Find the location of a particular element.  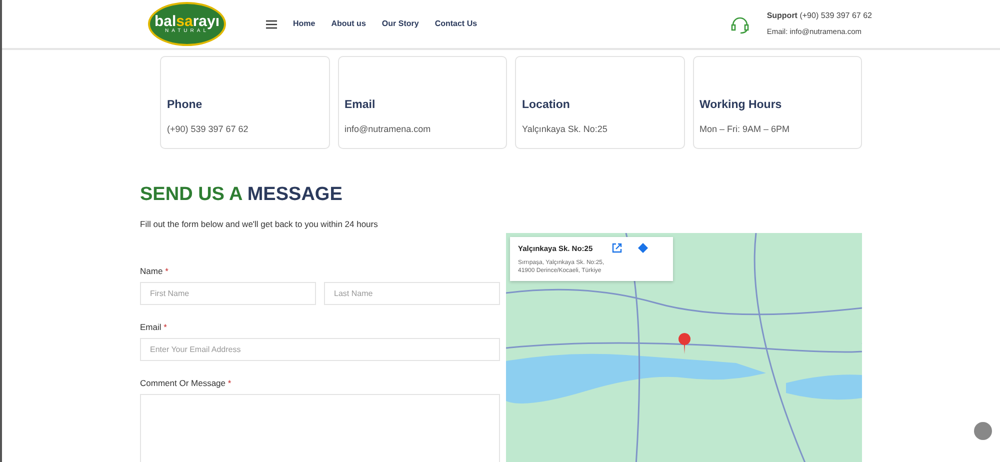

card-value: (+90) 539 397 67 62 is located at coordinates (208, 129).